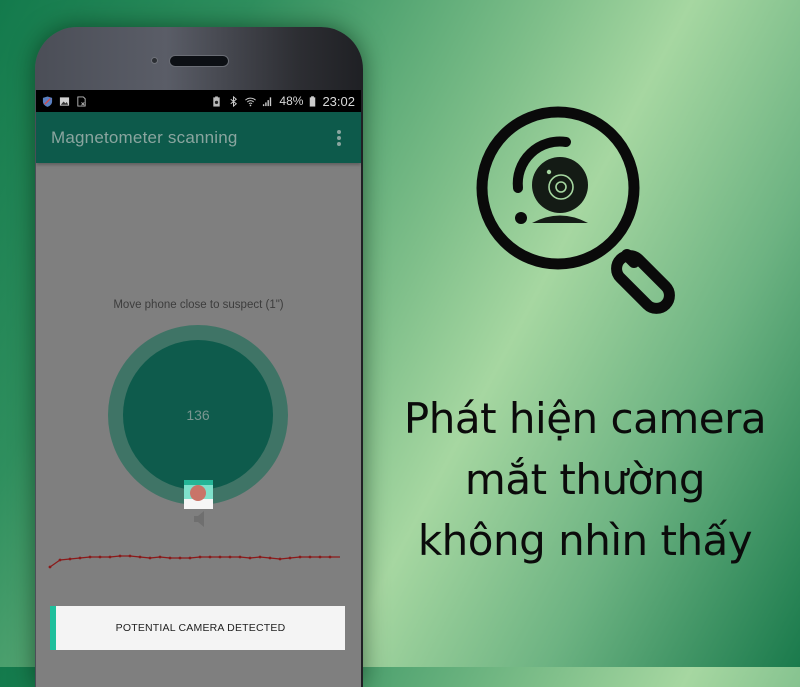  I want to click on magnetometer-gauge: 136, so click(198, 415).